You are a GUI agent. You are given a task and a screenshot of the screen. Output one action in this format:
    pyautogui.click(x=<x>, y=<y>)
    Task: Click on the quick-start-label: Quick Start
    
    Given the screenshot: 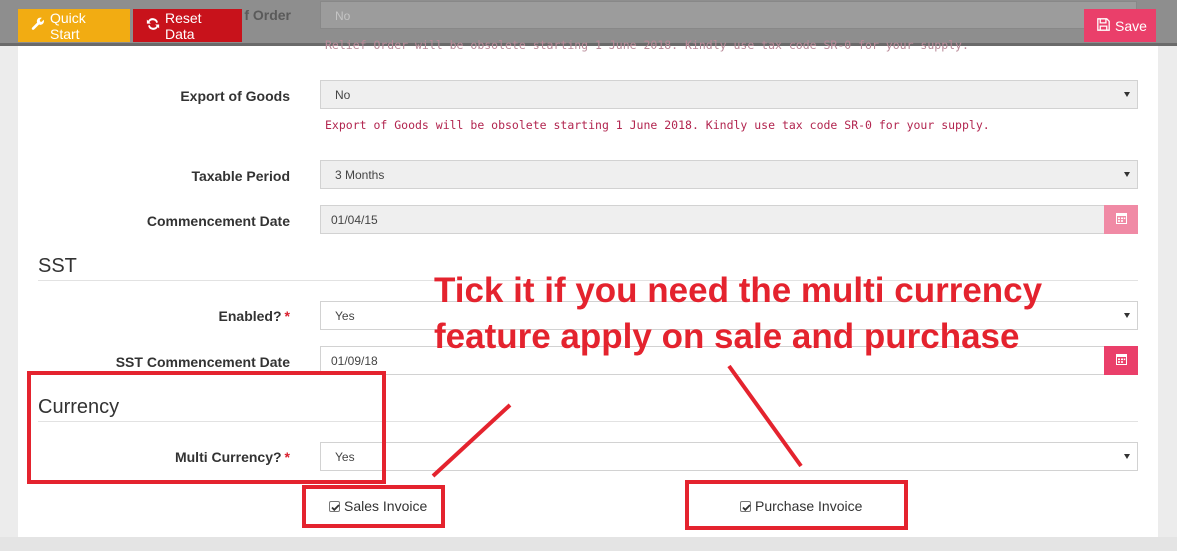 What is the action you would take?
    pyautogui.click(x=68, y=25)
    